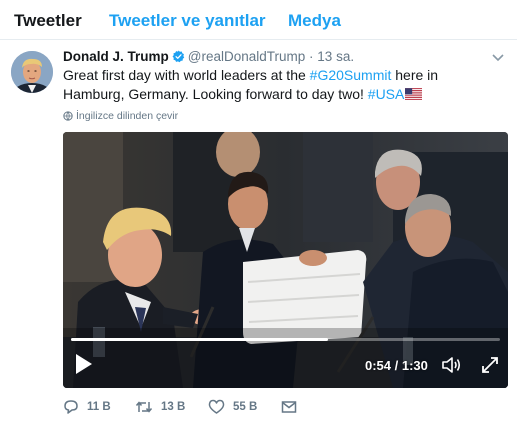 This screenshot has height=421, width=517. What do you see at coordinates (490, 365) in the screenshot?
I see `fullscreen-icon` at bounding box center [490, 365].